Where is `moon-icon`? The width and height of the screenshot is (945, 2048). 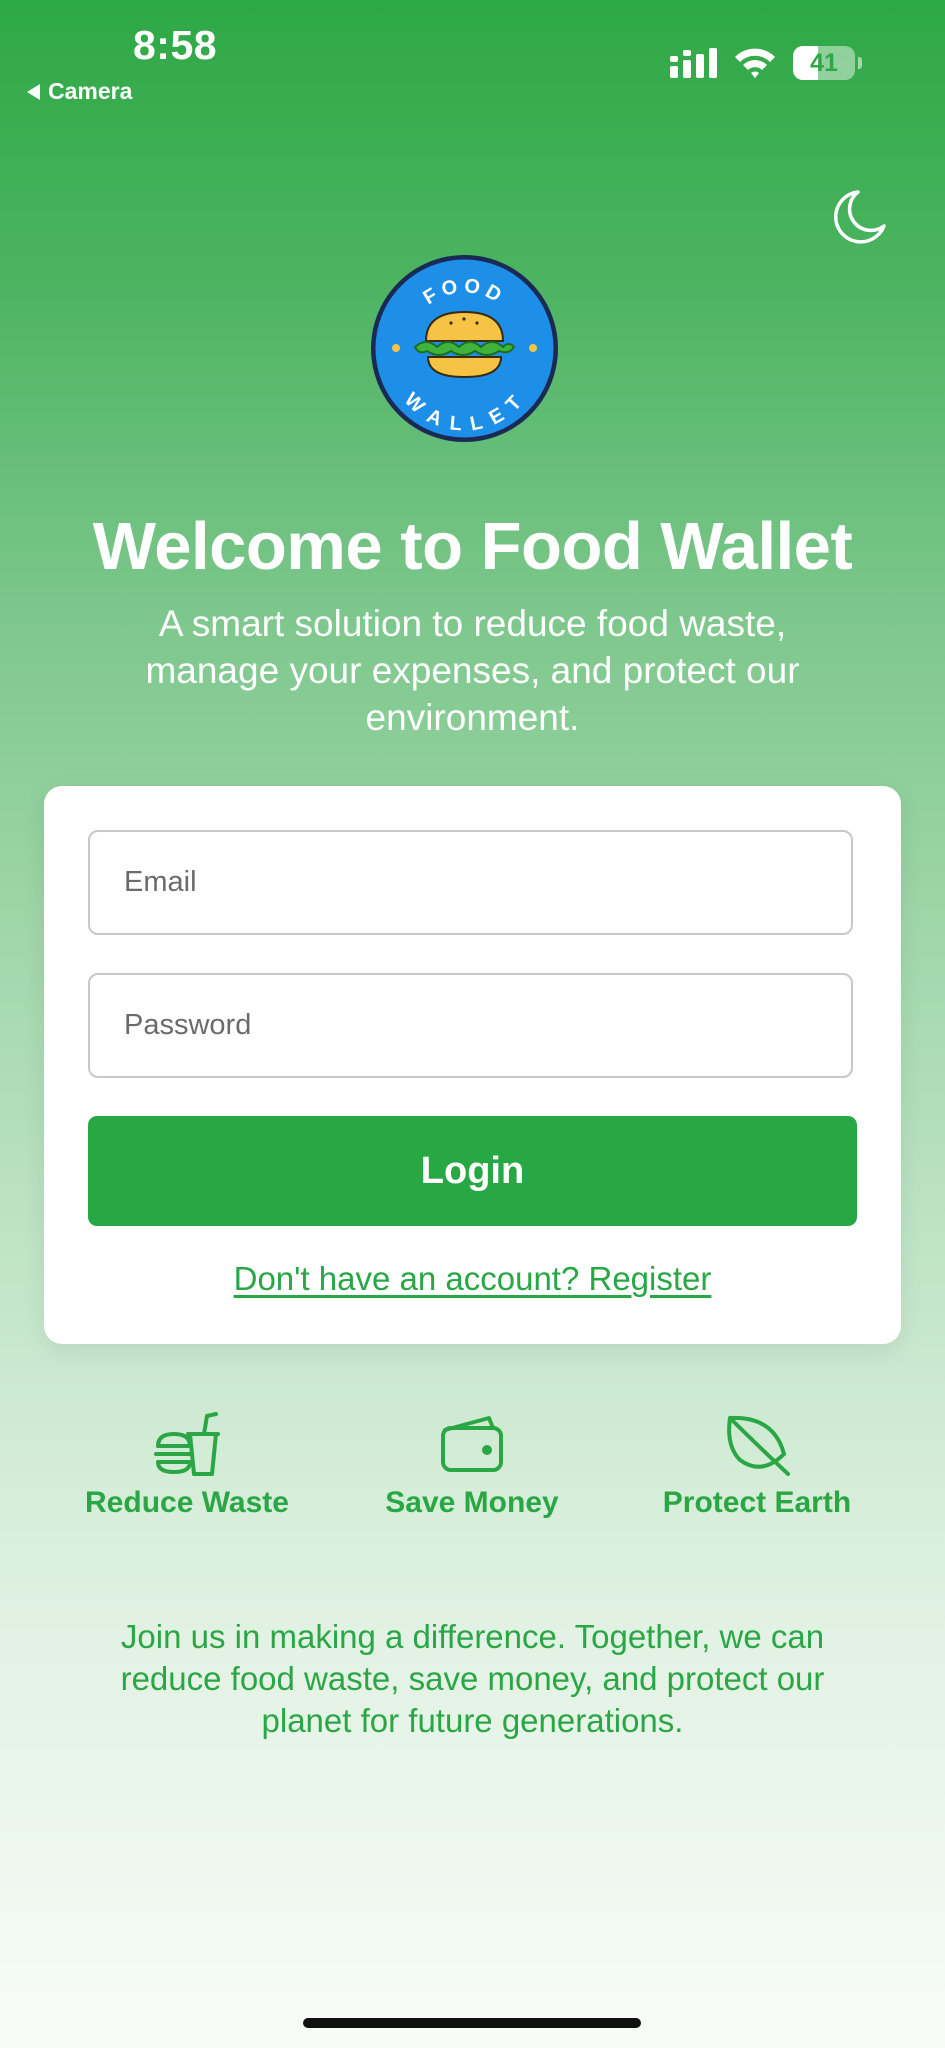 moon-icon is located at coordinates (859, 217).